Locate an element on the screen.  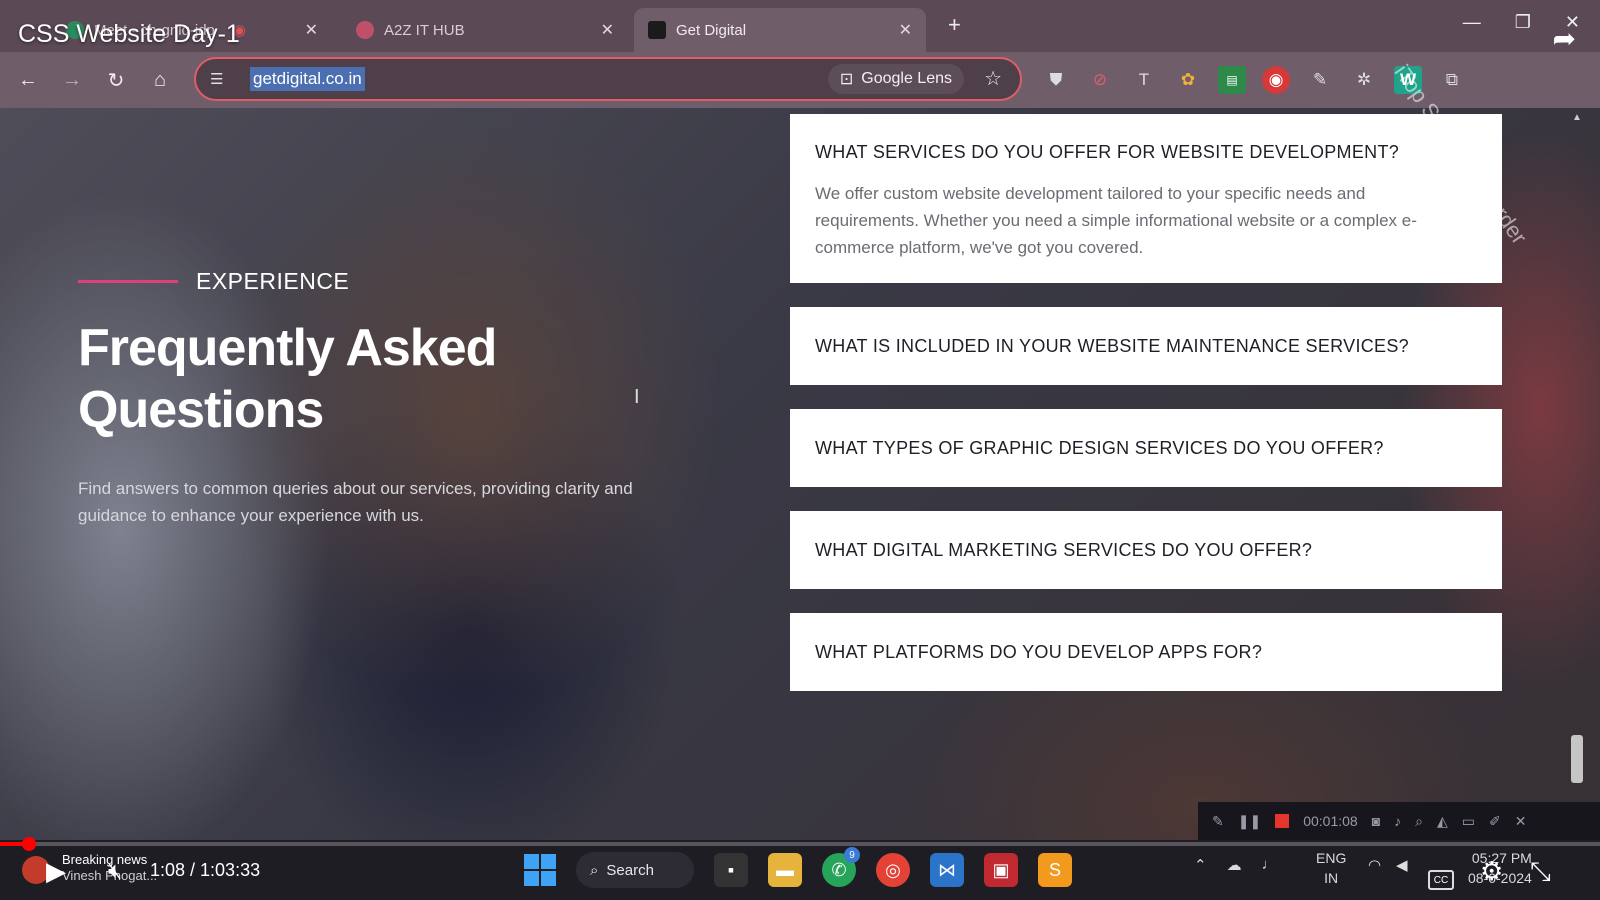
tab-label: A2Z IT HUB is located at coordinates (424, 30).